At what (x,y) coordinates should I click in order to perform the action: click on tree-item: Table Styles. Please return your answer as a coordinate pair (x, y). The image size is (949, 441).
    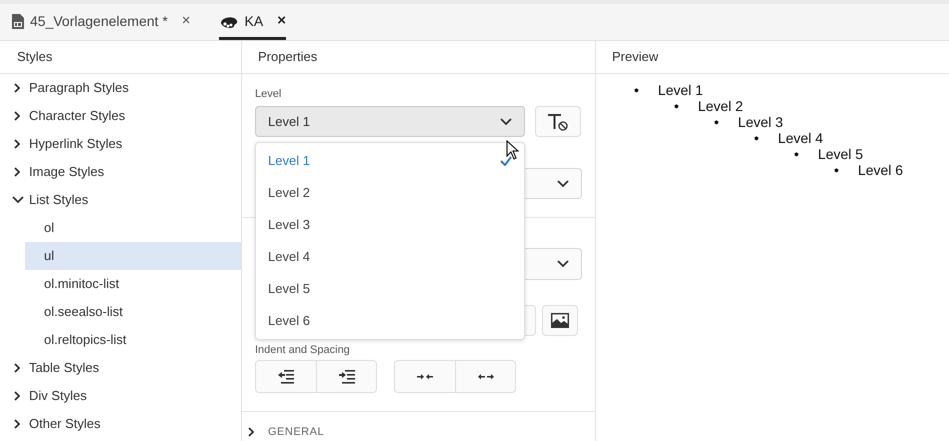
    Looking at the image, I should click on (120, 368).